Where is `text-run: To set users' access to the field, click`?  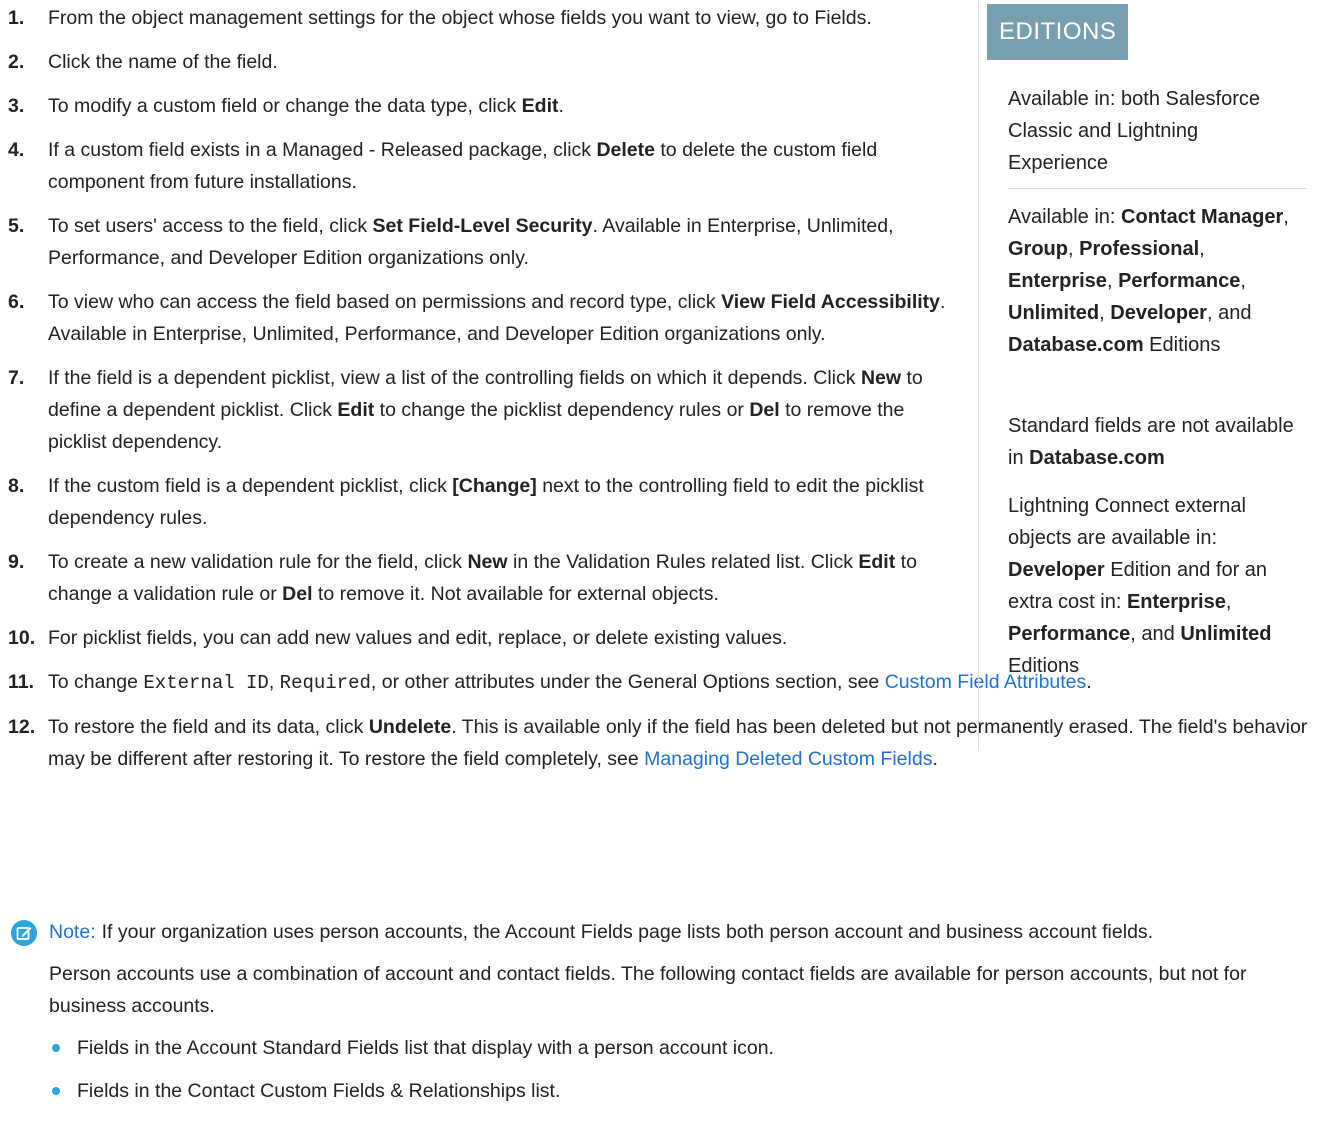 text-run: To set users' access to the field, click is located at coordinates (210, 226).